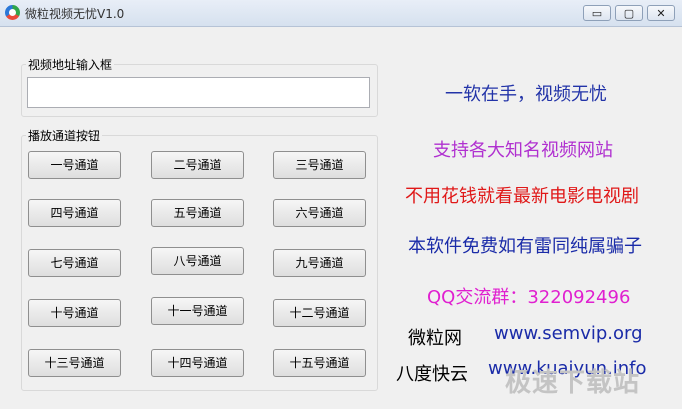  What do you see at coordinates (661, 13) in the screenshot?
I see `close-button: ✕` at bounding box center [661, 13].